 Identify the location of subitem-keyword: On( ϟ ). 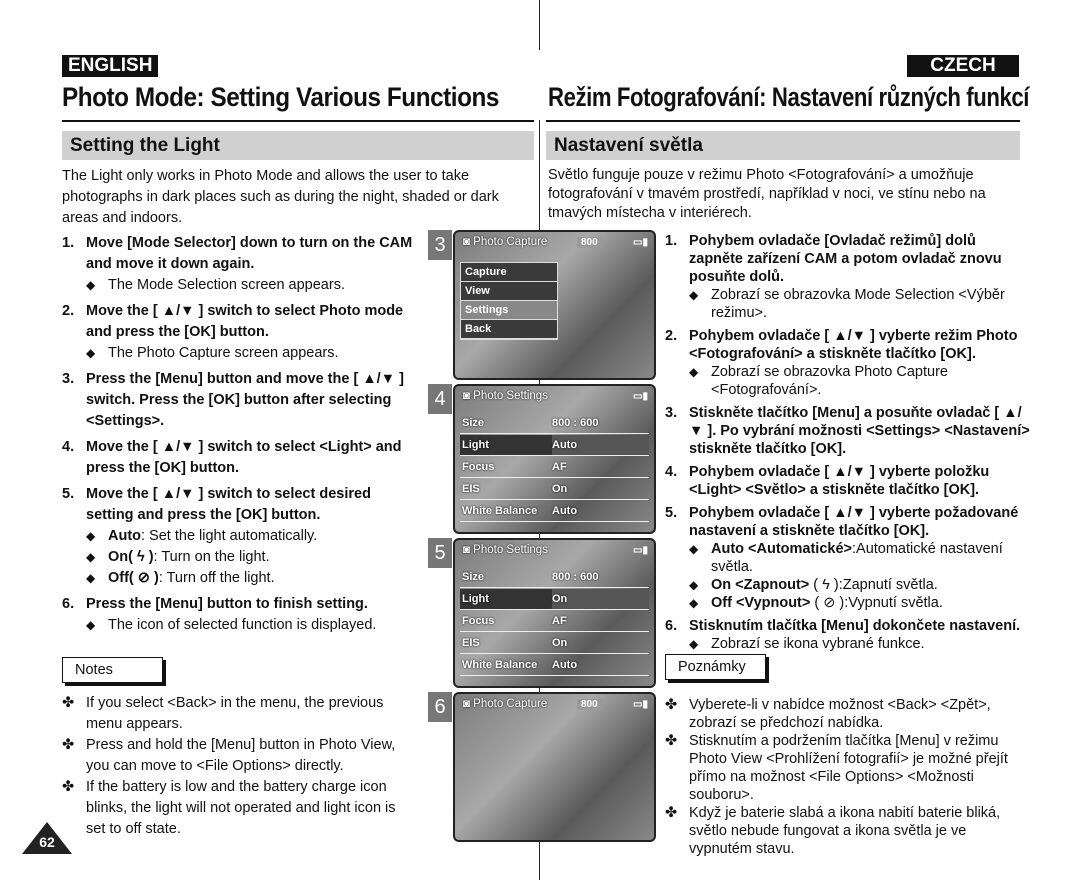
(131, 557).